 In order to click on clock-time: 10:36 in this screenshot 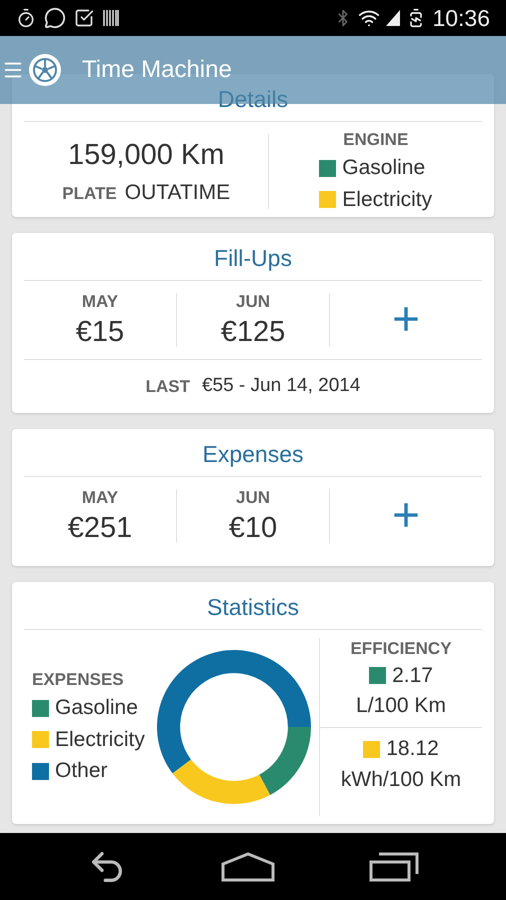, I will do `click(461, 18)`.